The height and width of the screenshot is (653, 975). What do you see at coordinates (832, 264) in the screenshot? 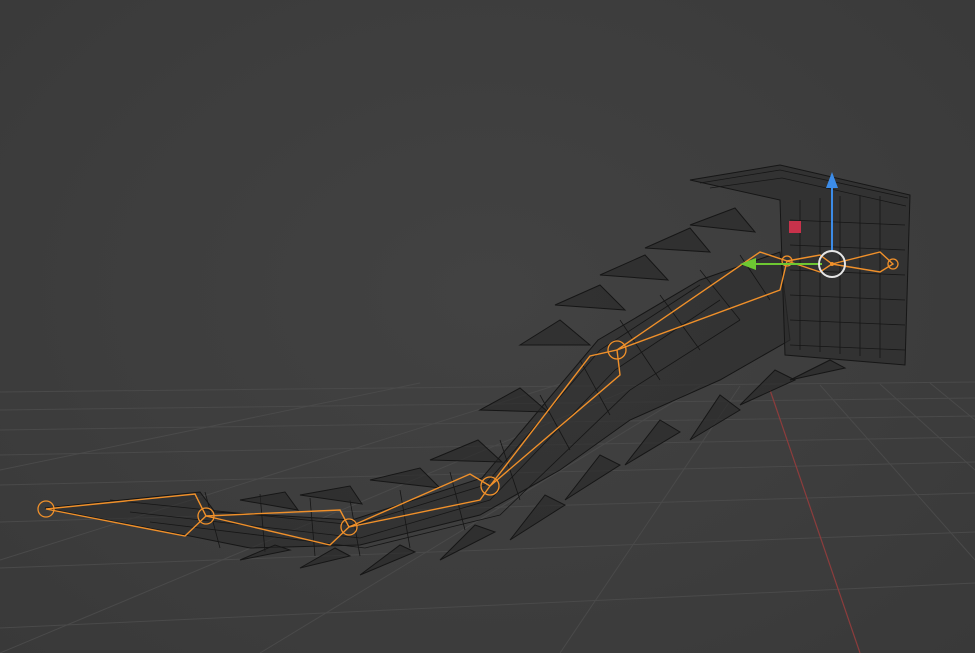
I see `gizmo-center-dot` at bounding box center [832, 264].